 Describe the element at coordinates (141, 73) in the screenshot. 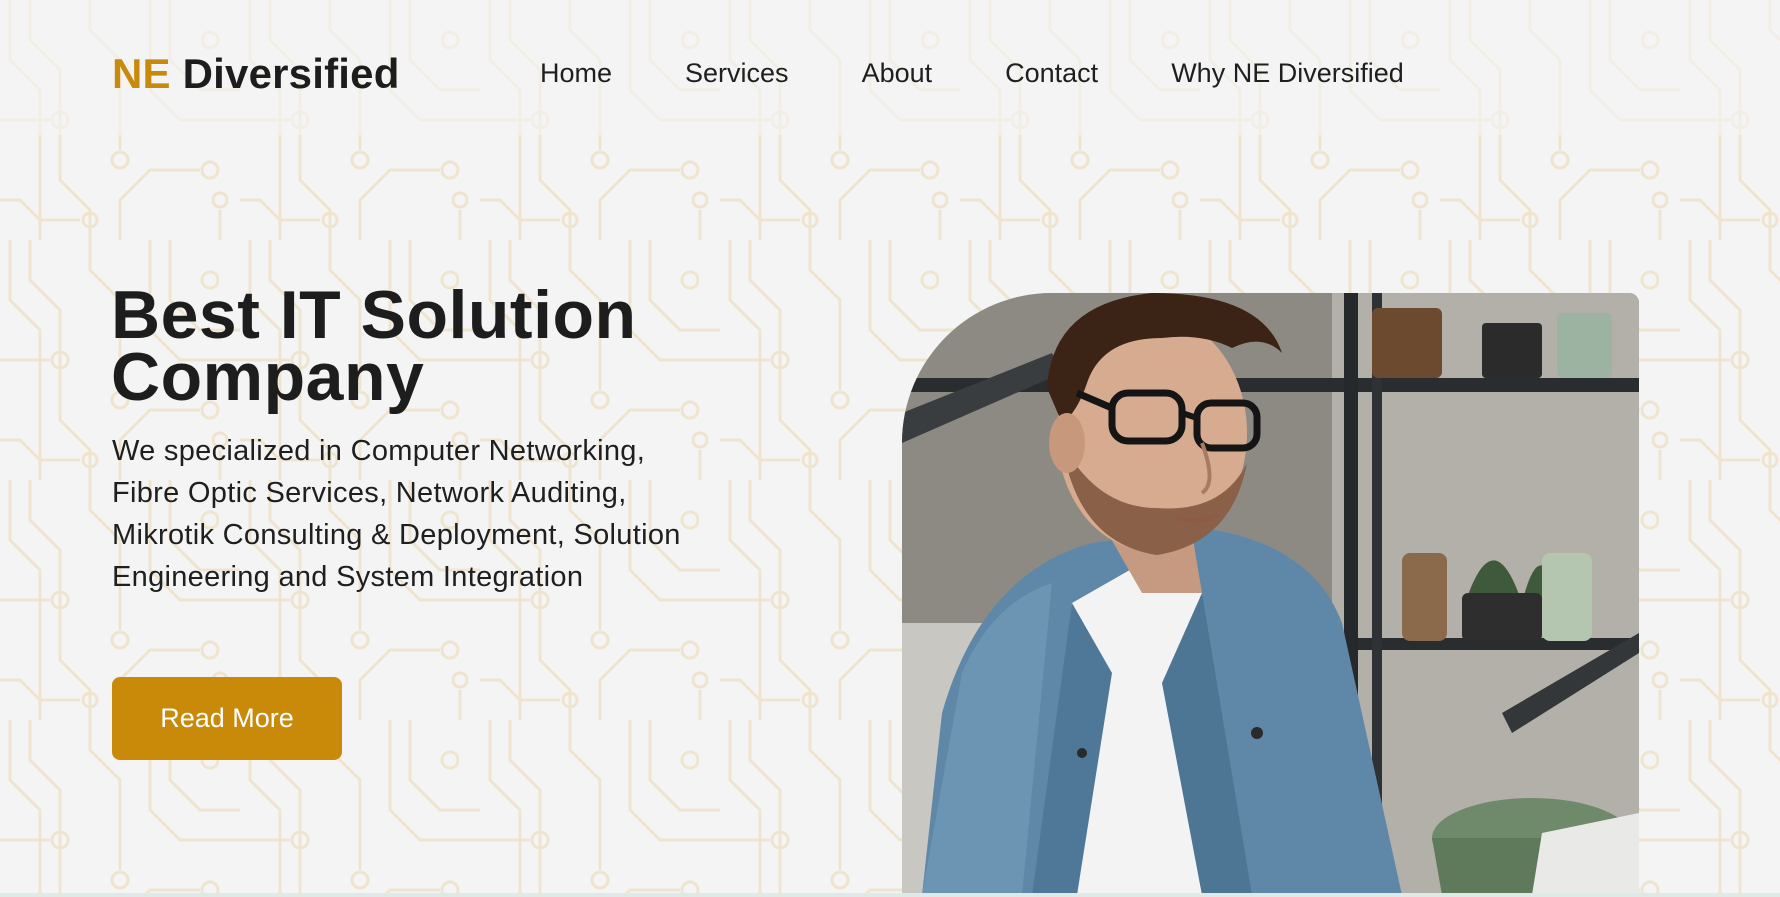

I see `logo-accent-text: NE` at that location.